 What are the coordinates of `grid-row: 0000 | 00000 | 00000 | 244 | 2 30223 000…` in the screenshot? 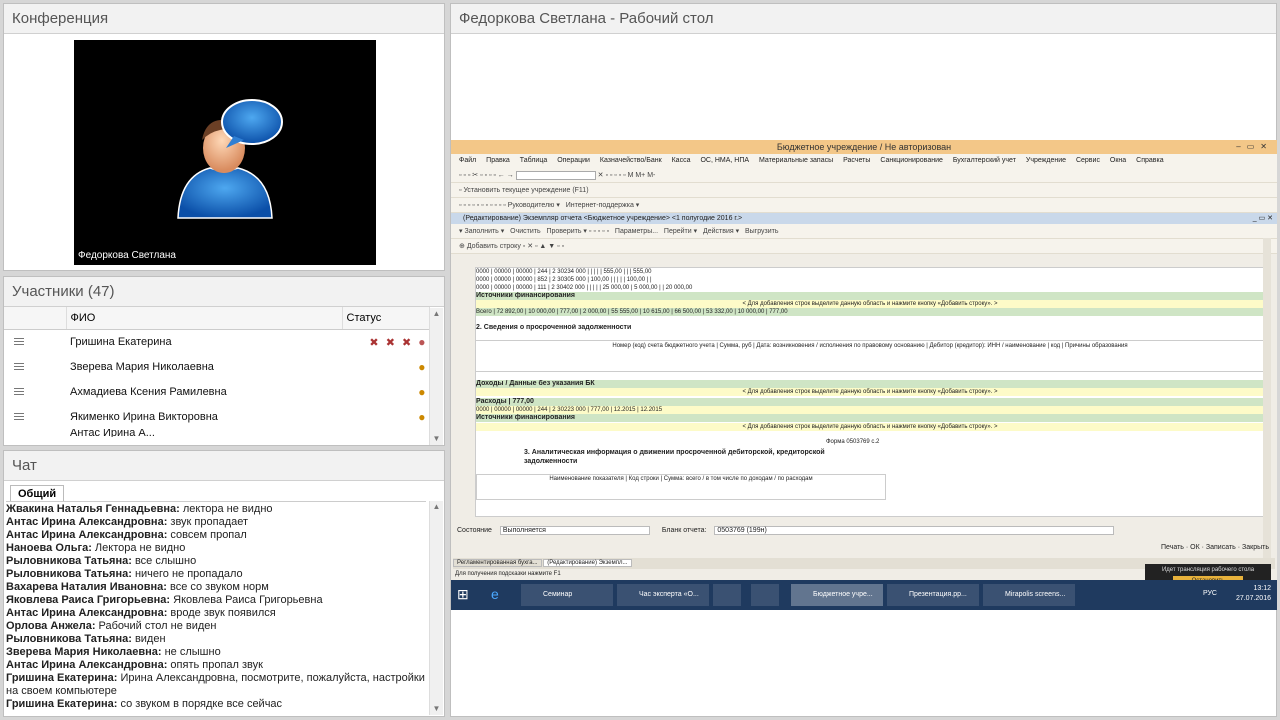 It's located at (870, 410).